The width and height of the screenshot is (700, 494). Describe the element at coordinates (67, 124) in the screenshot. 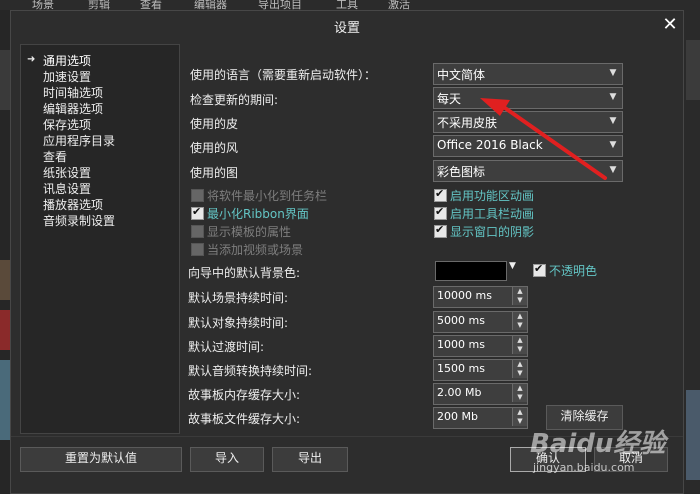

I see `nav-item-save: 保存选项` at that location.